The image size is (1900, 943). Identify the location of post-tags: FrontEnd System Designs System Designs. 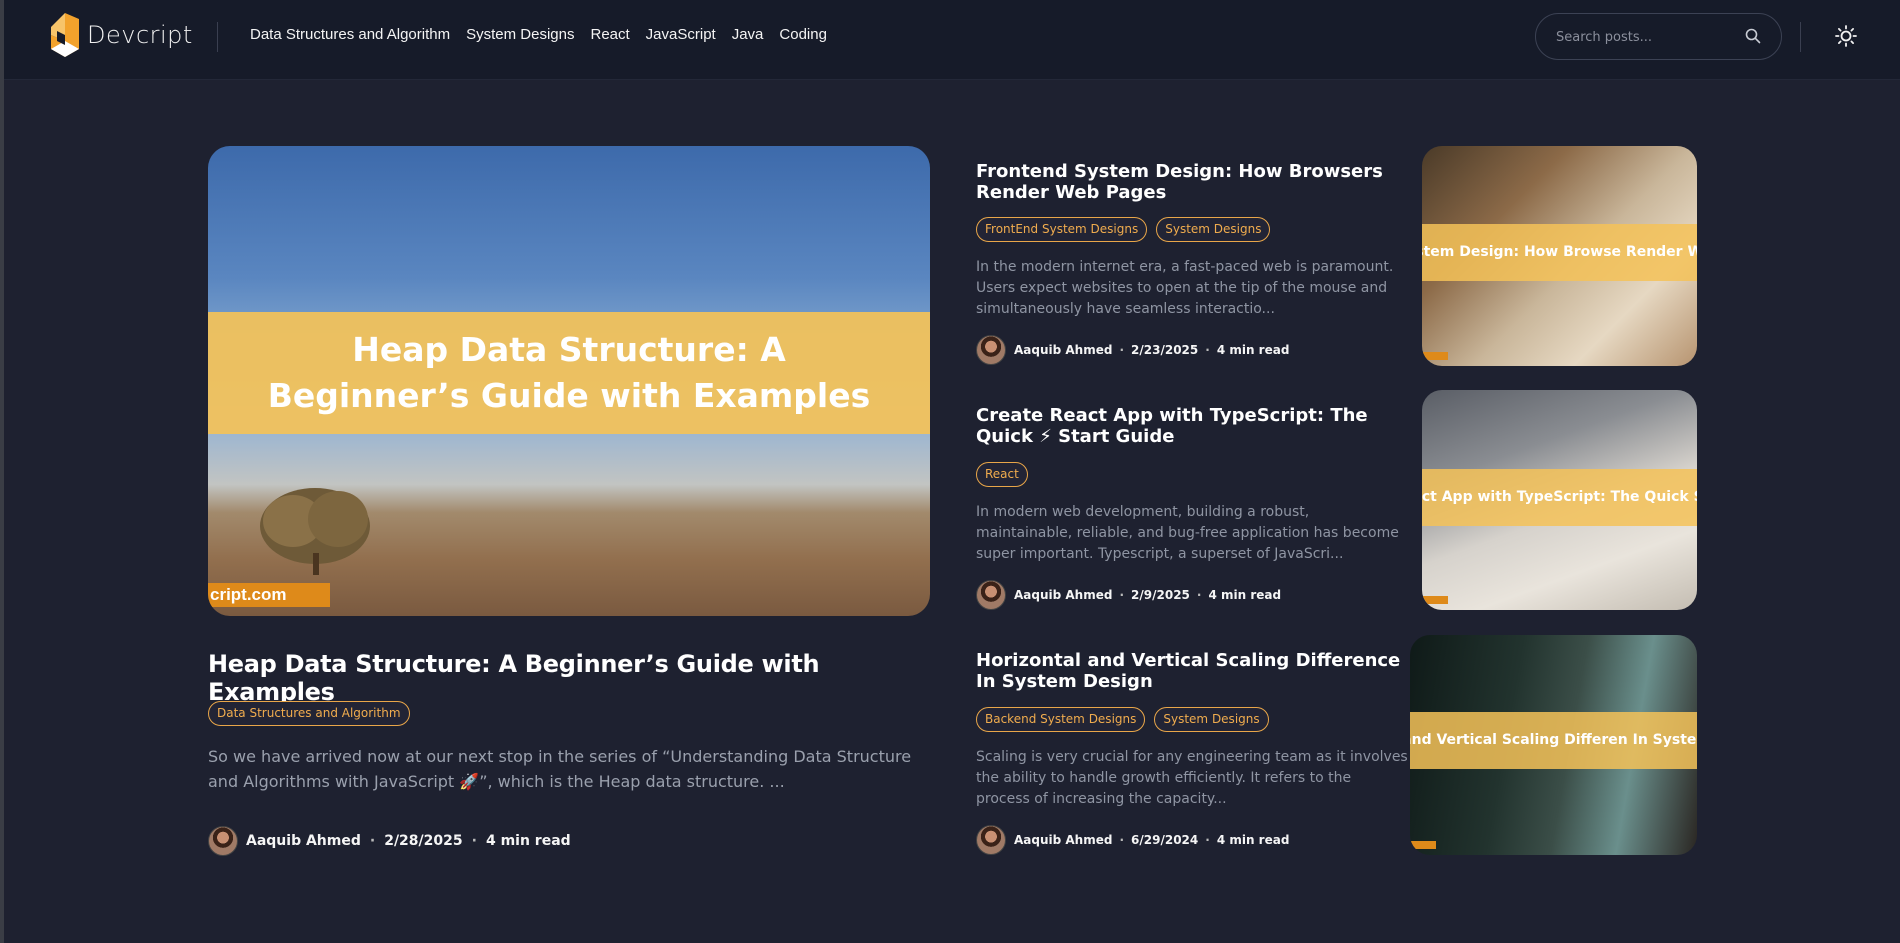
(1123, 229).